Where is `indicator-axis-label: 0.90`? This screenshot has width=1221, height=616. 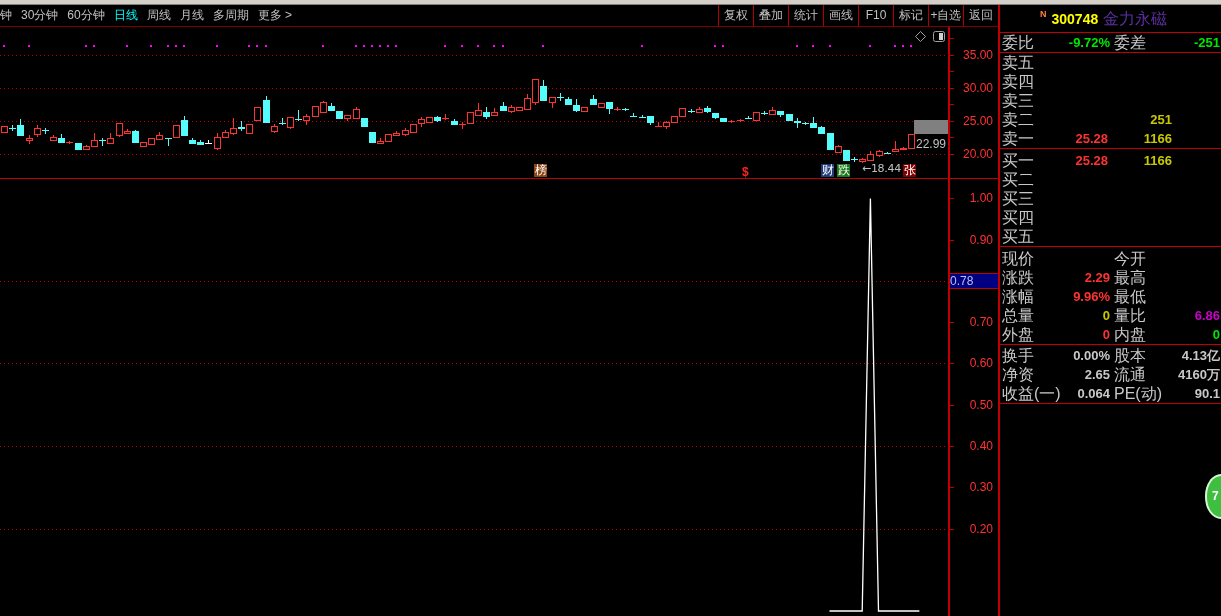
indicator-axis-label: 0.90 is located at coordinates (981, 240).